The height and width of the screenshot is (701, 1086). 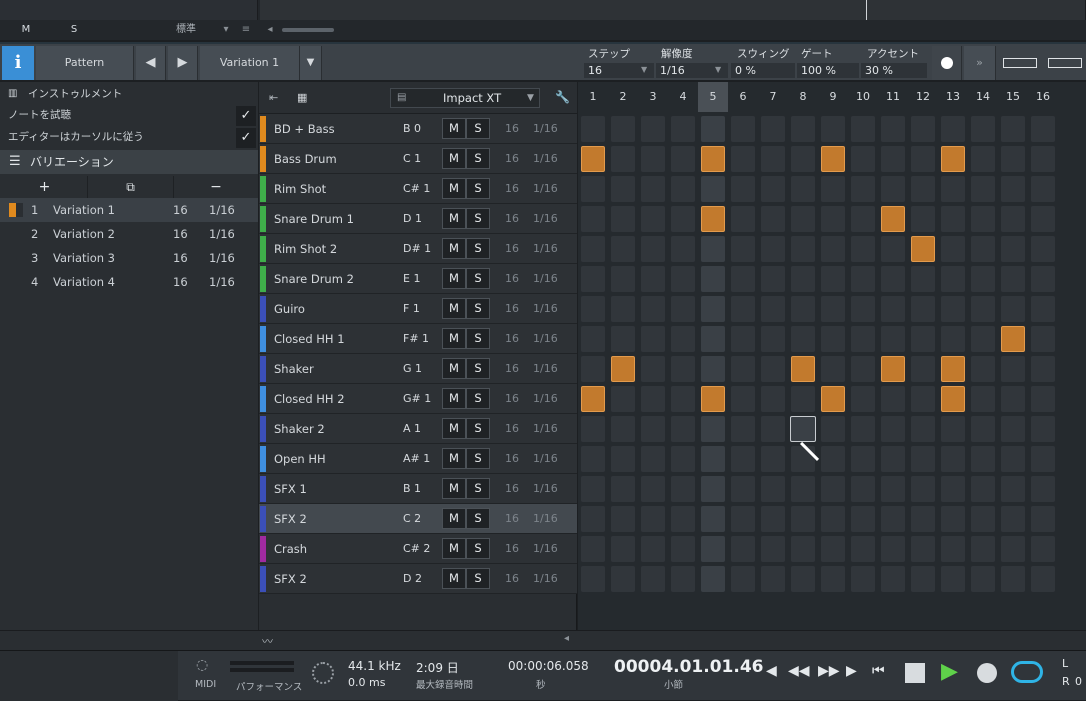 I want to click on instrument-row: Closed HH 1 F# 1 M S 16 1/16, so click(x=418, y=339).